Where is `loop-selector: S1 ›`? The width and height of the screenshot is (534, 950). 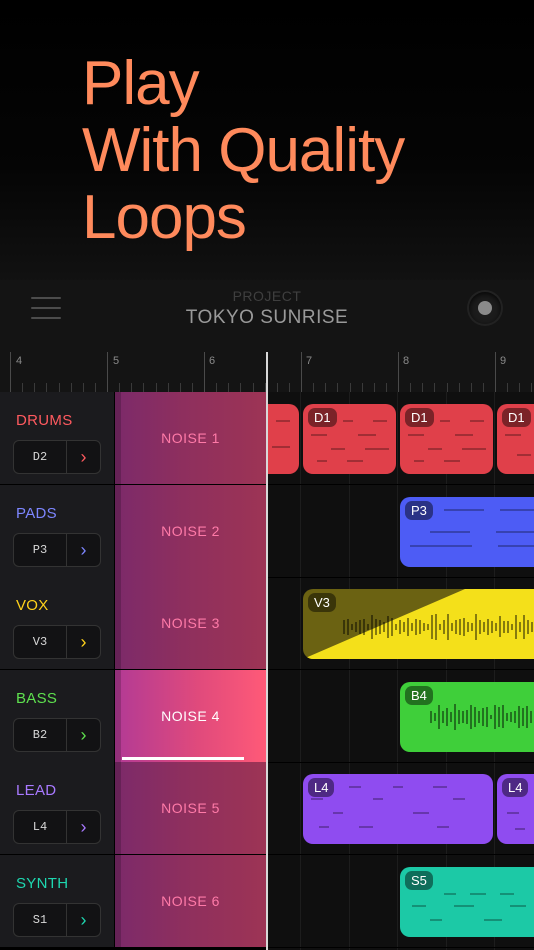 loop-selector: S1 › is located at coordinates (57, 920).